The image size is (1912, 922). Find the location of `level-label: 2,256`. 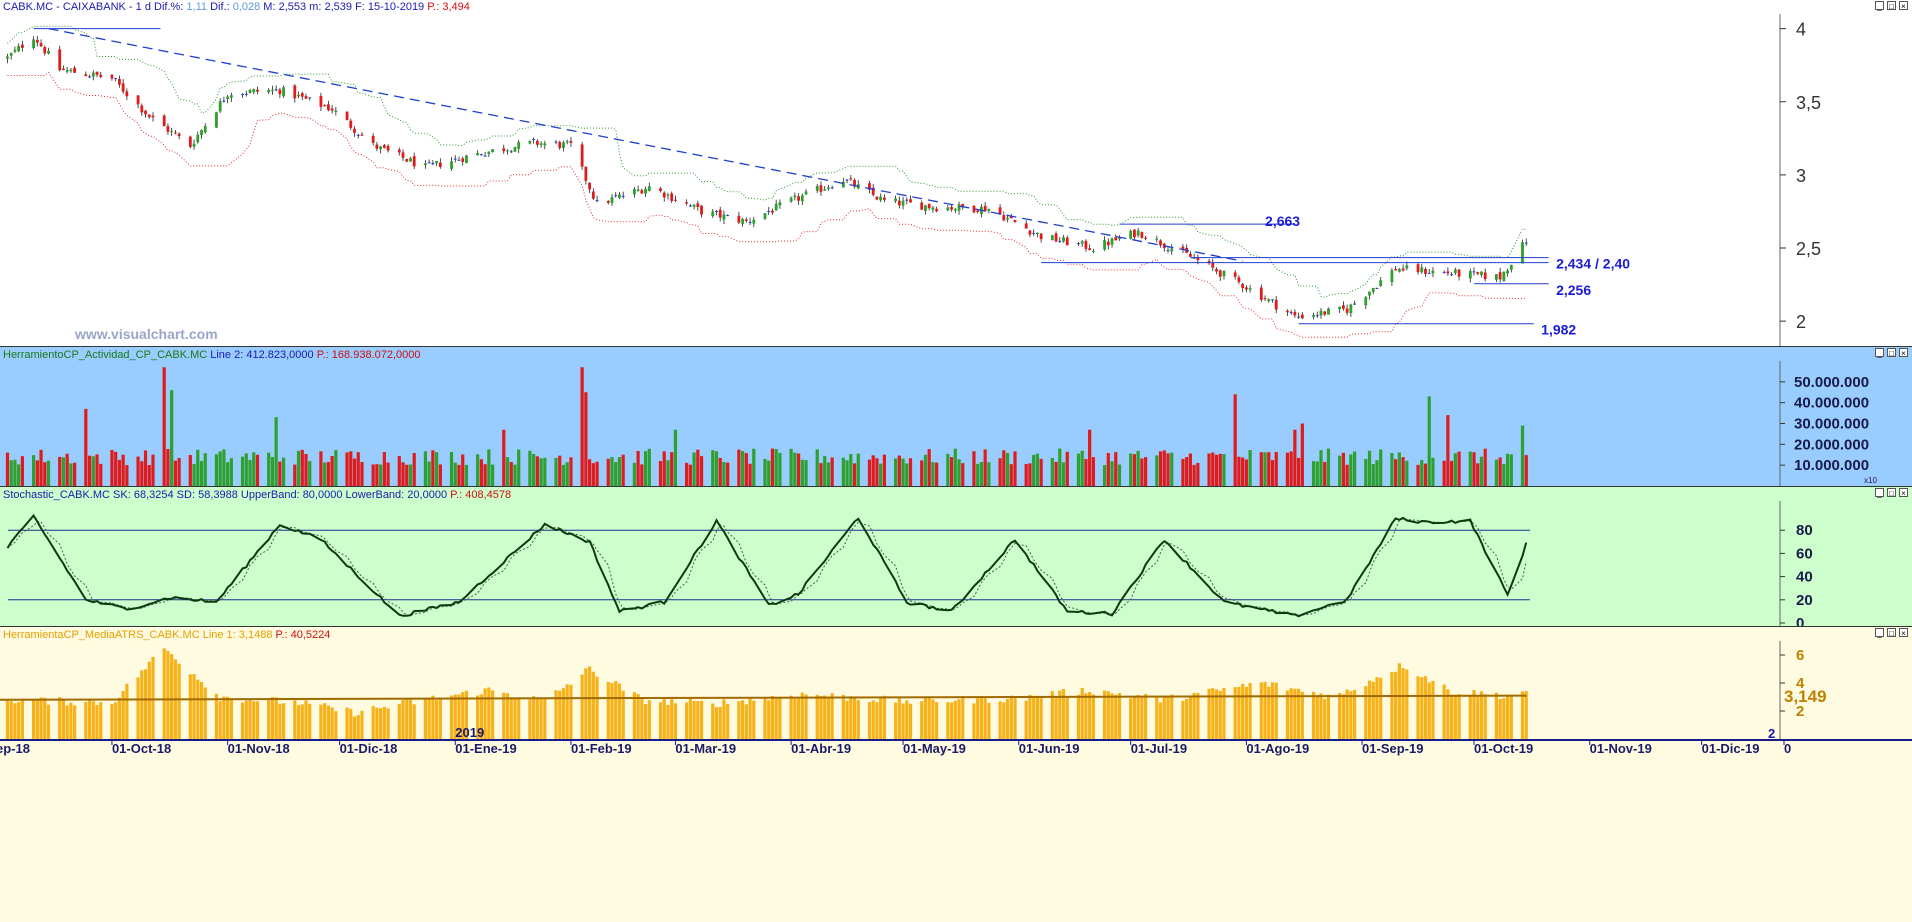

level-label: 2,256 is located at coordinates (1573, 290).